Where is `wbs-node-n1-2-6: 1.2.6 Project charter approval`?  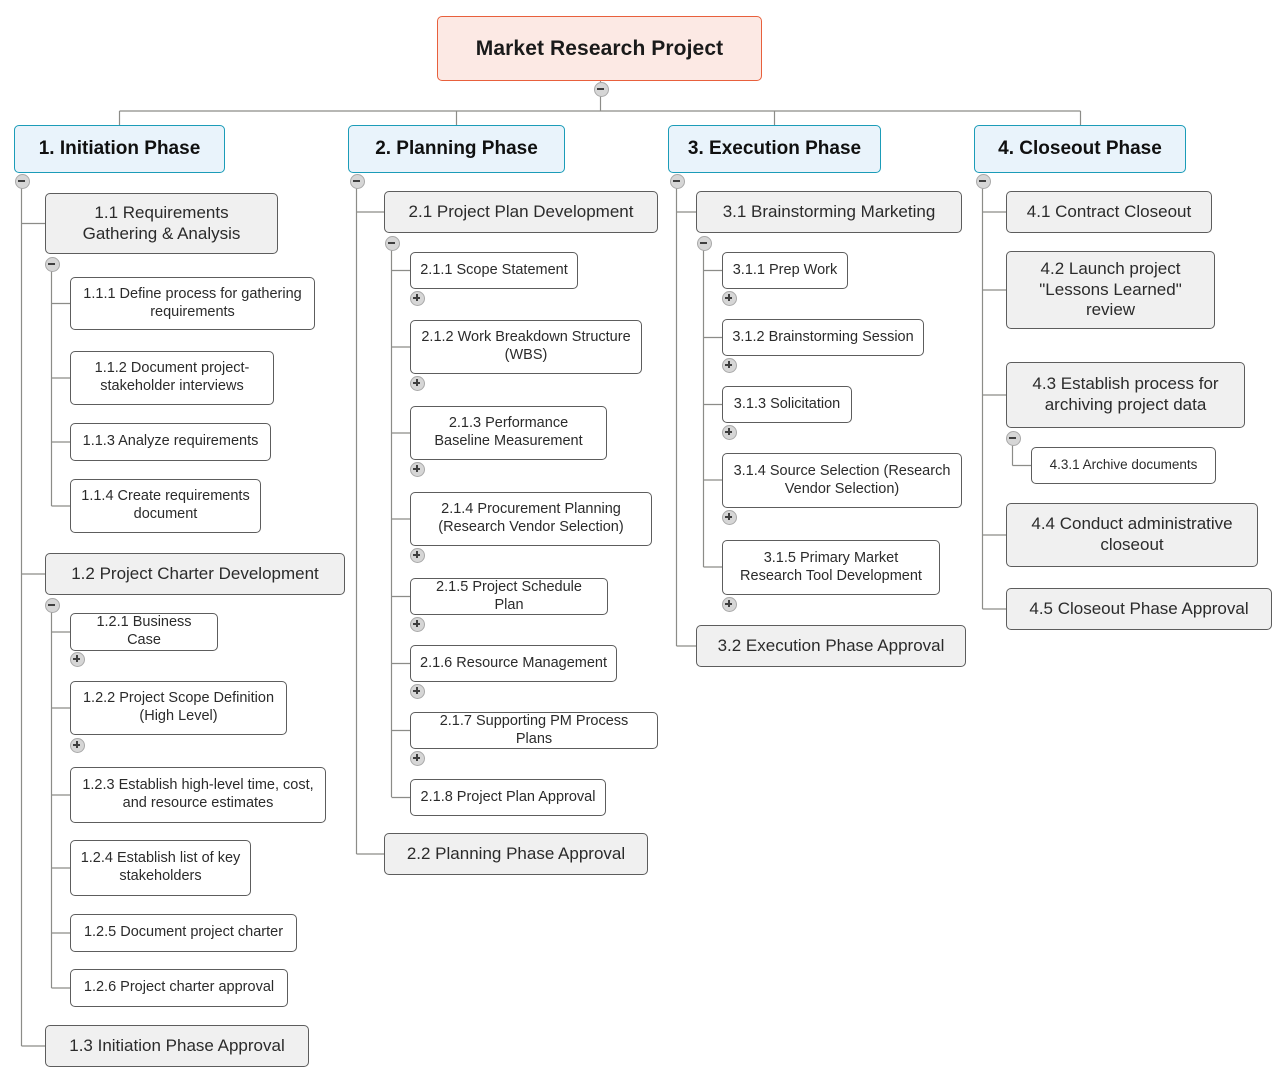 wbs-node-n1-2-6: 1.2.6 Project charter approval is located at coordinates (179, 988).